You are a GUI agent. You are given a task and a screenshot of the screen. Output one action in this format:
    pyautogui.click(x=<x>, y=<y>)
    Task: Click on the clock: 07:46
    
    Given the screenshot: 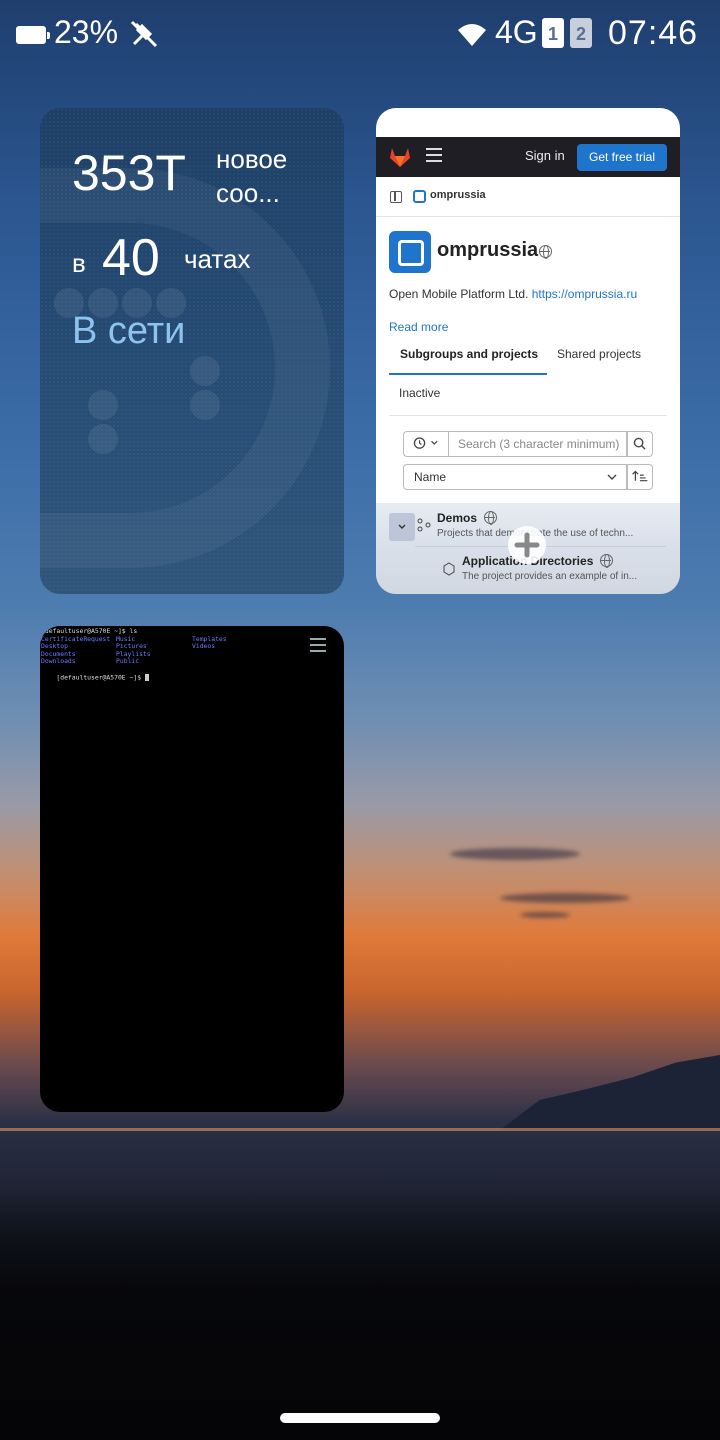 What is the action you would take?
    pyautogui.click(x=653, y=33)
    